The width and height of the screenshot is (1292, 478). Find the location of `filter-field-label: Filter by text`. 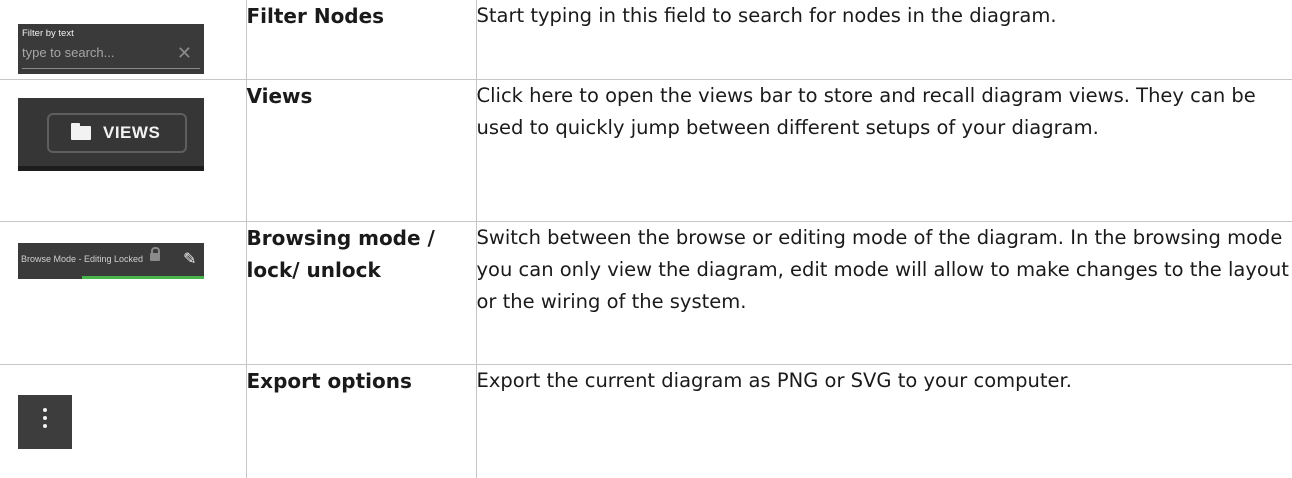

filter-field-label: Filter by text is located at coordinates (48, 33).